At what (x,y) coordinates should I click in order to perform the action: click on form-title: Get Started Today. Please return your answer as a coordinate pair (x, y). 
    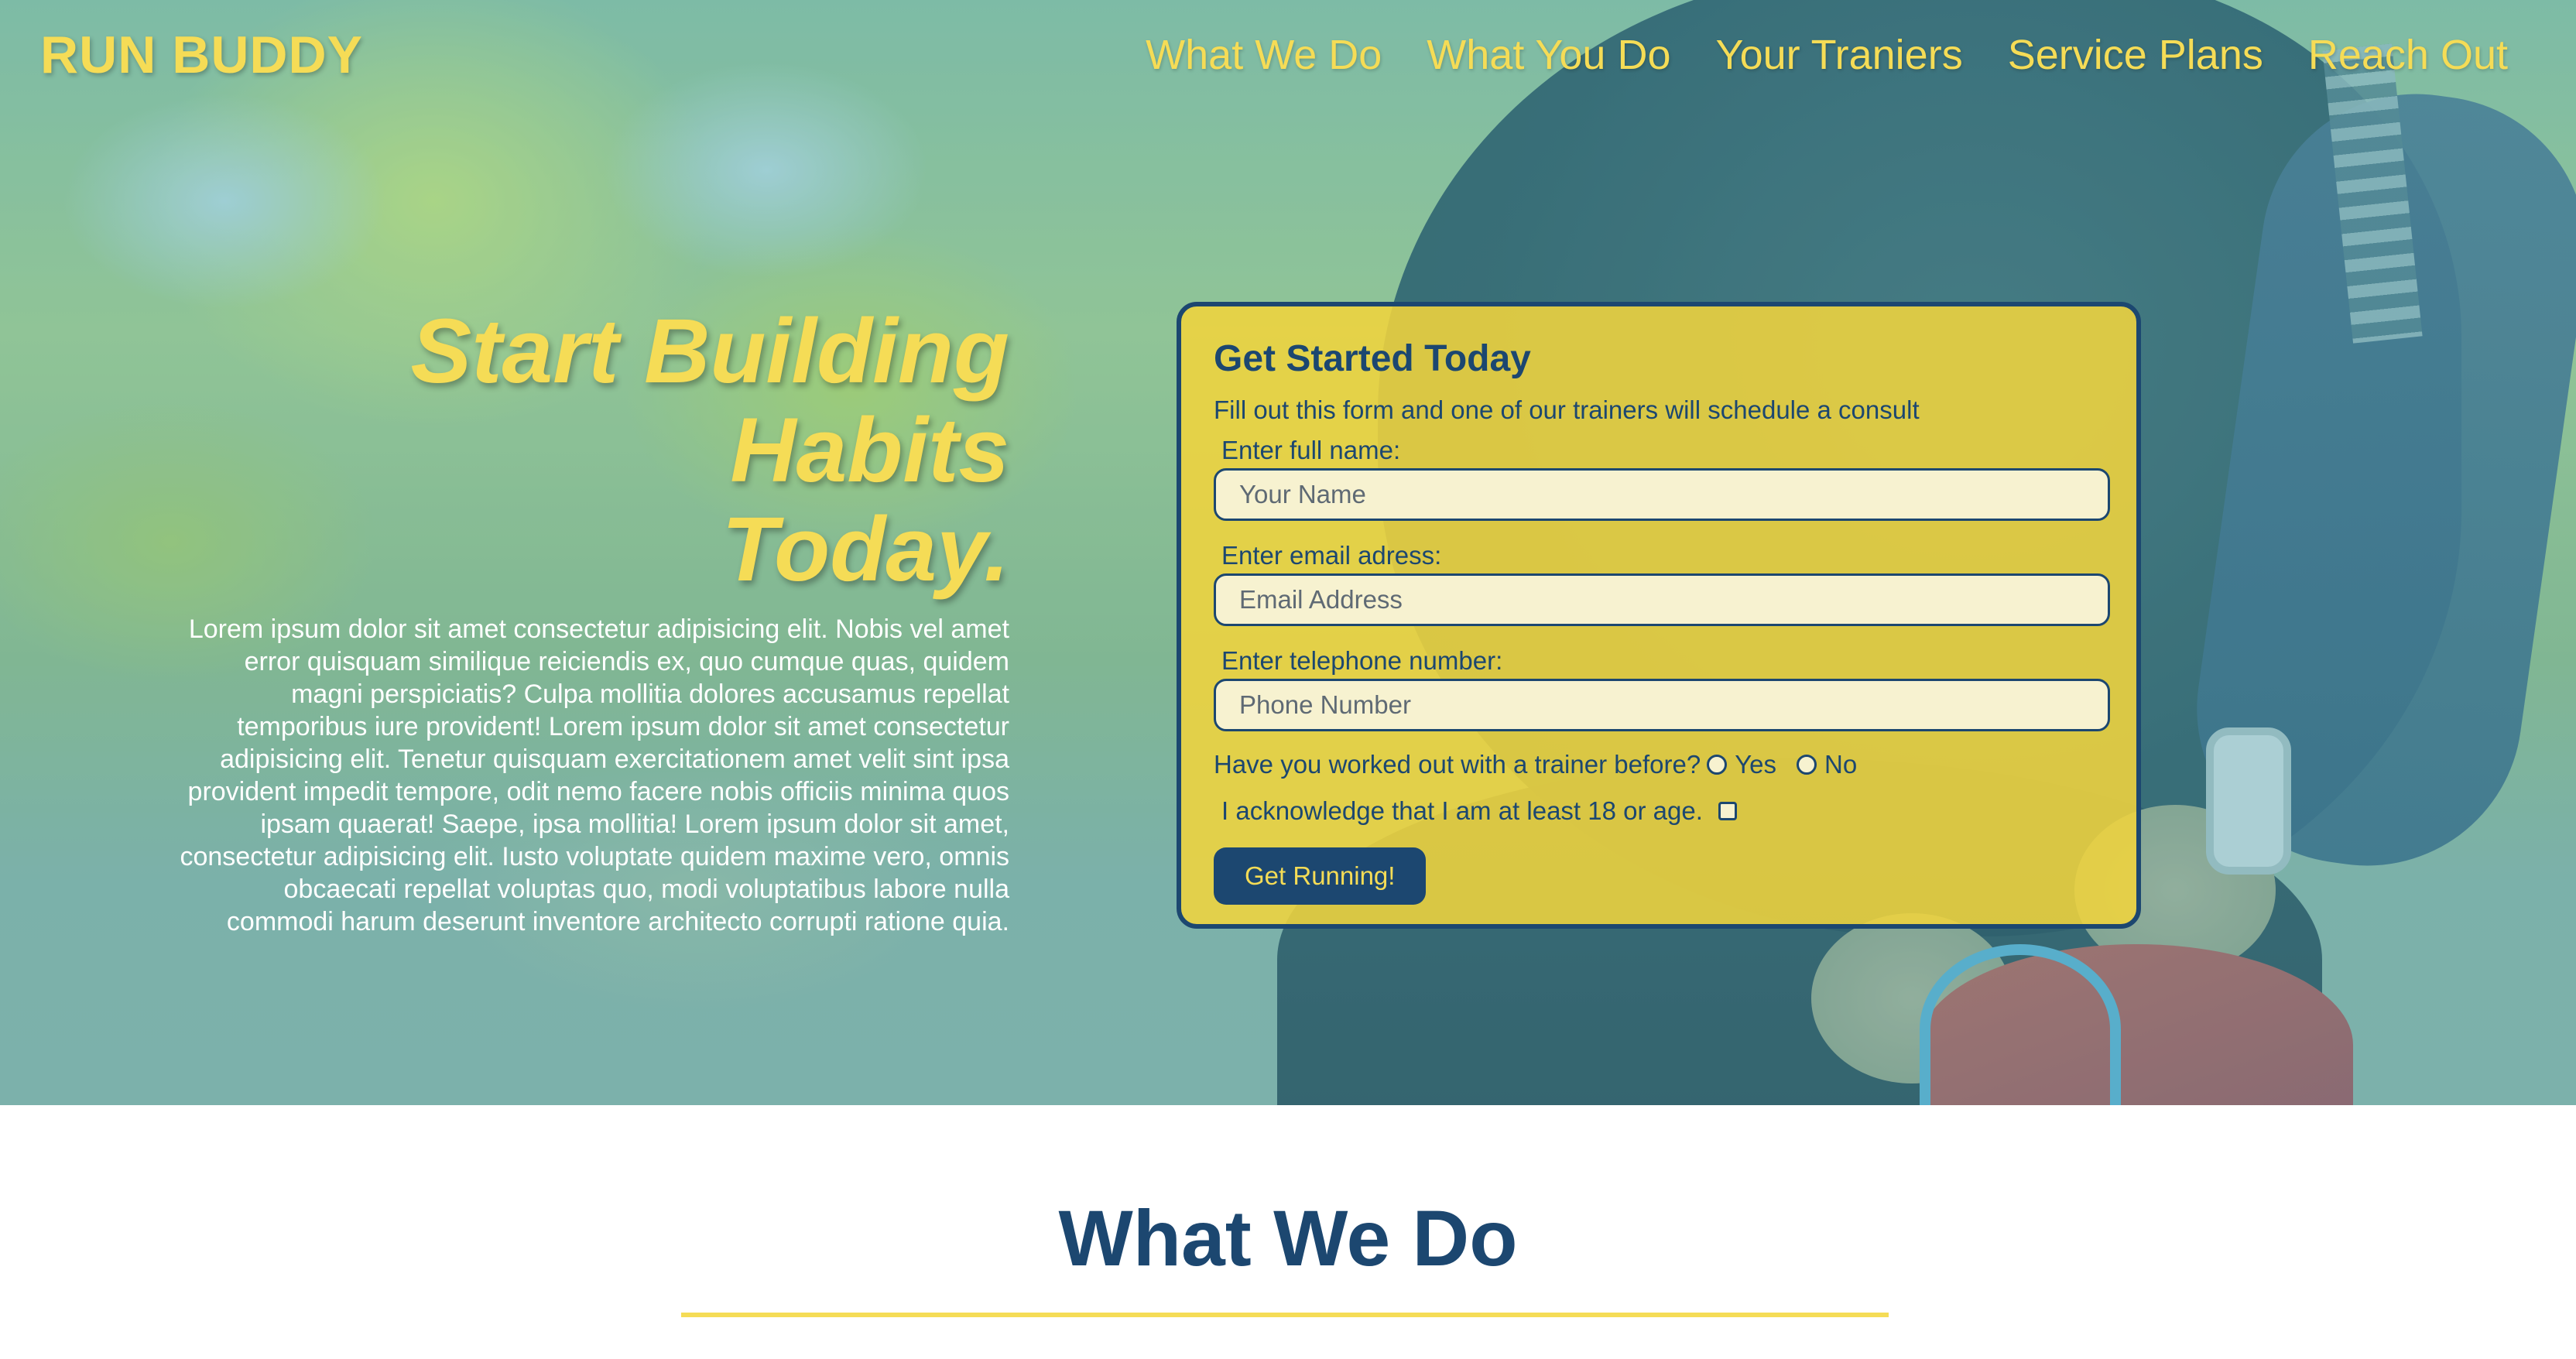
    Looking at the image, I should click on (1372, 359).